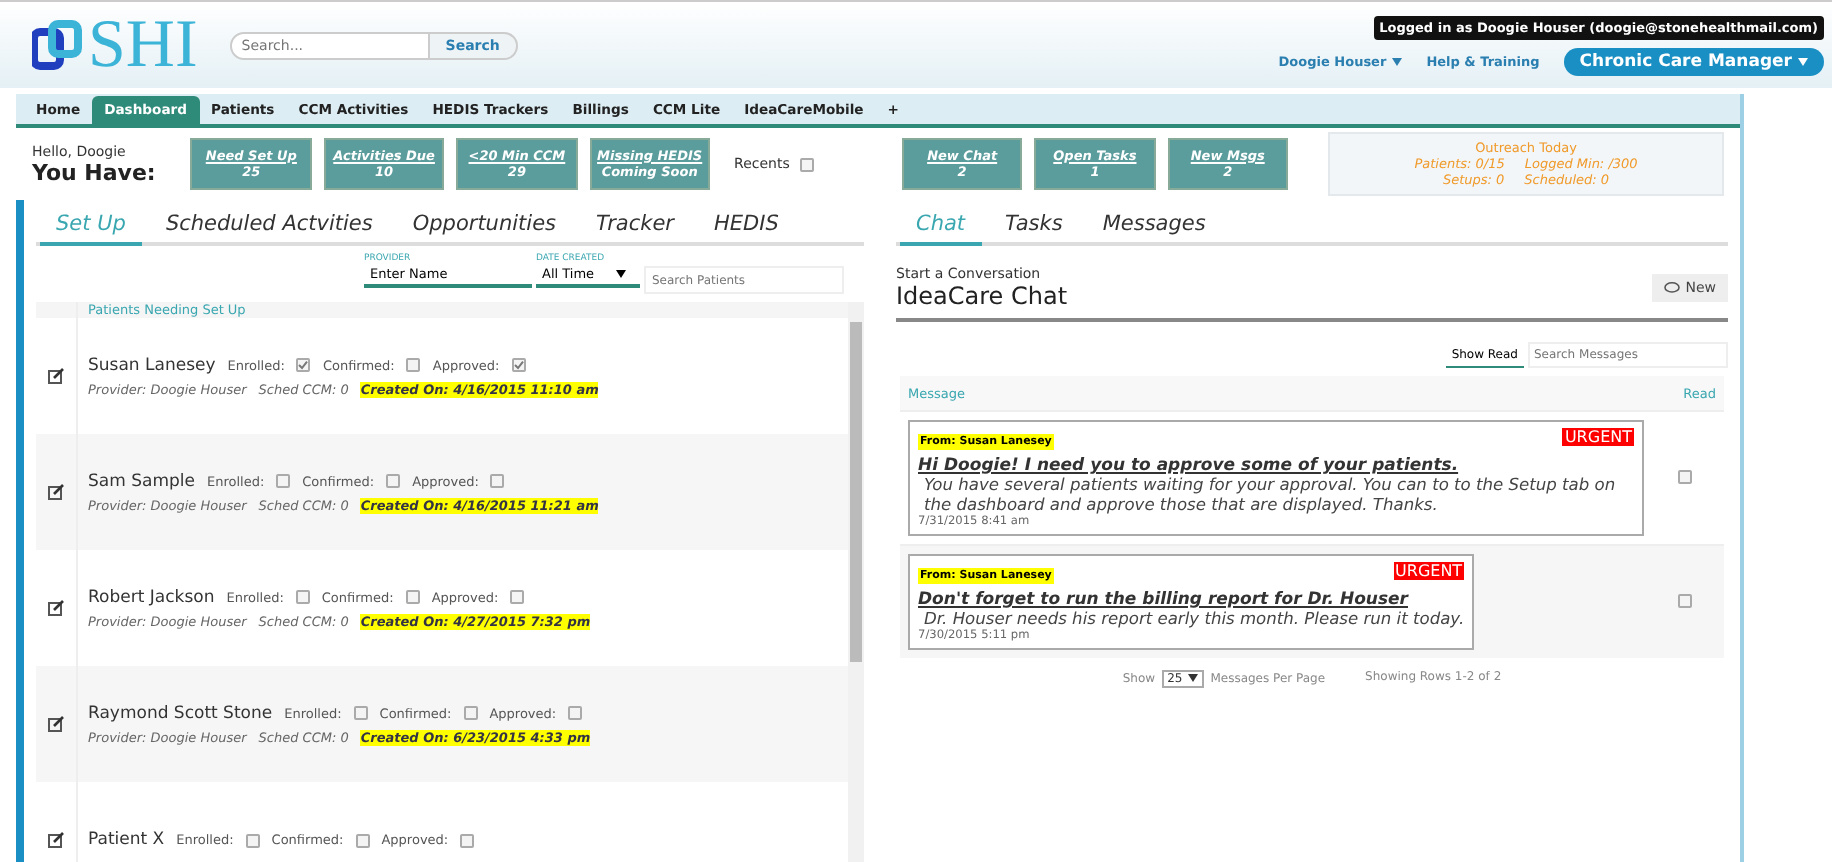 This screenshot has height=862, width=1832. Describe the element at coordinates (982, 296) in the screenshot. I see `chat-title: IdeaCare Chat` at that location.